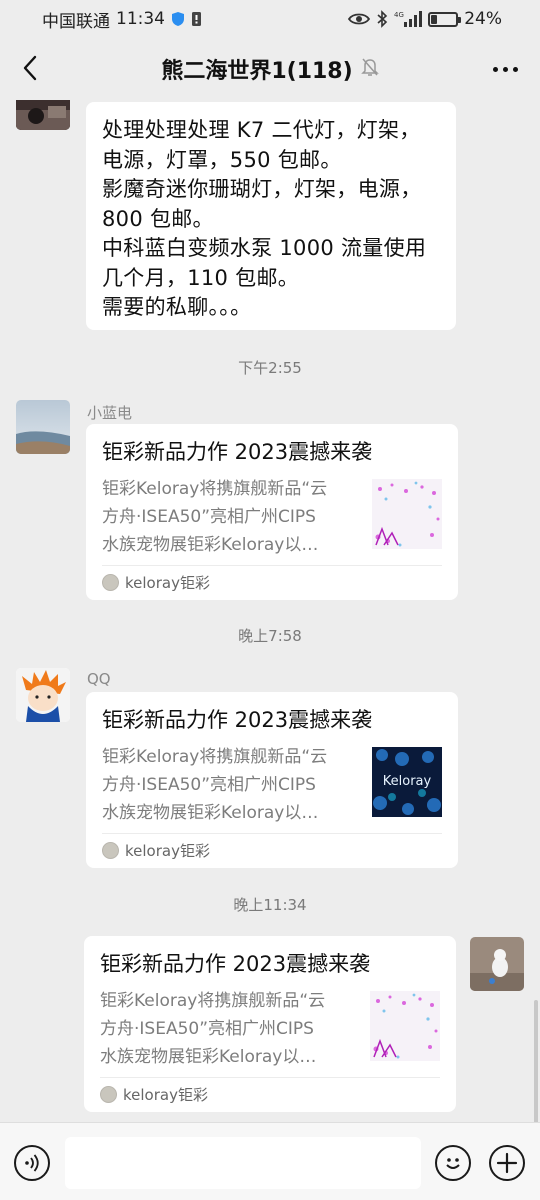 Image resolution: width=540 pixels, height=1200 pixels. I want to click on back-button, so click(30, 68).